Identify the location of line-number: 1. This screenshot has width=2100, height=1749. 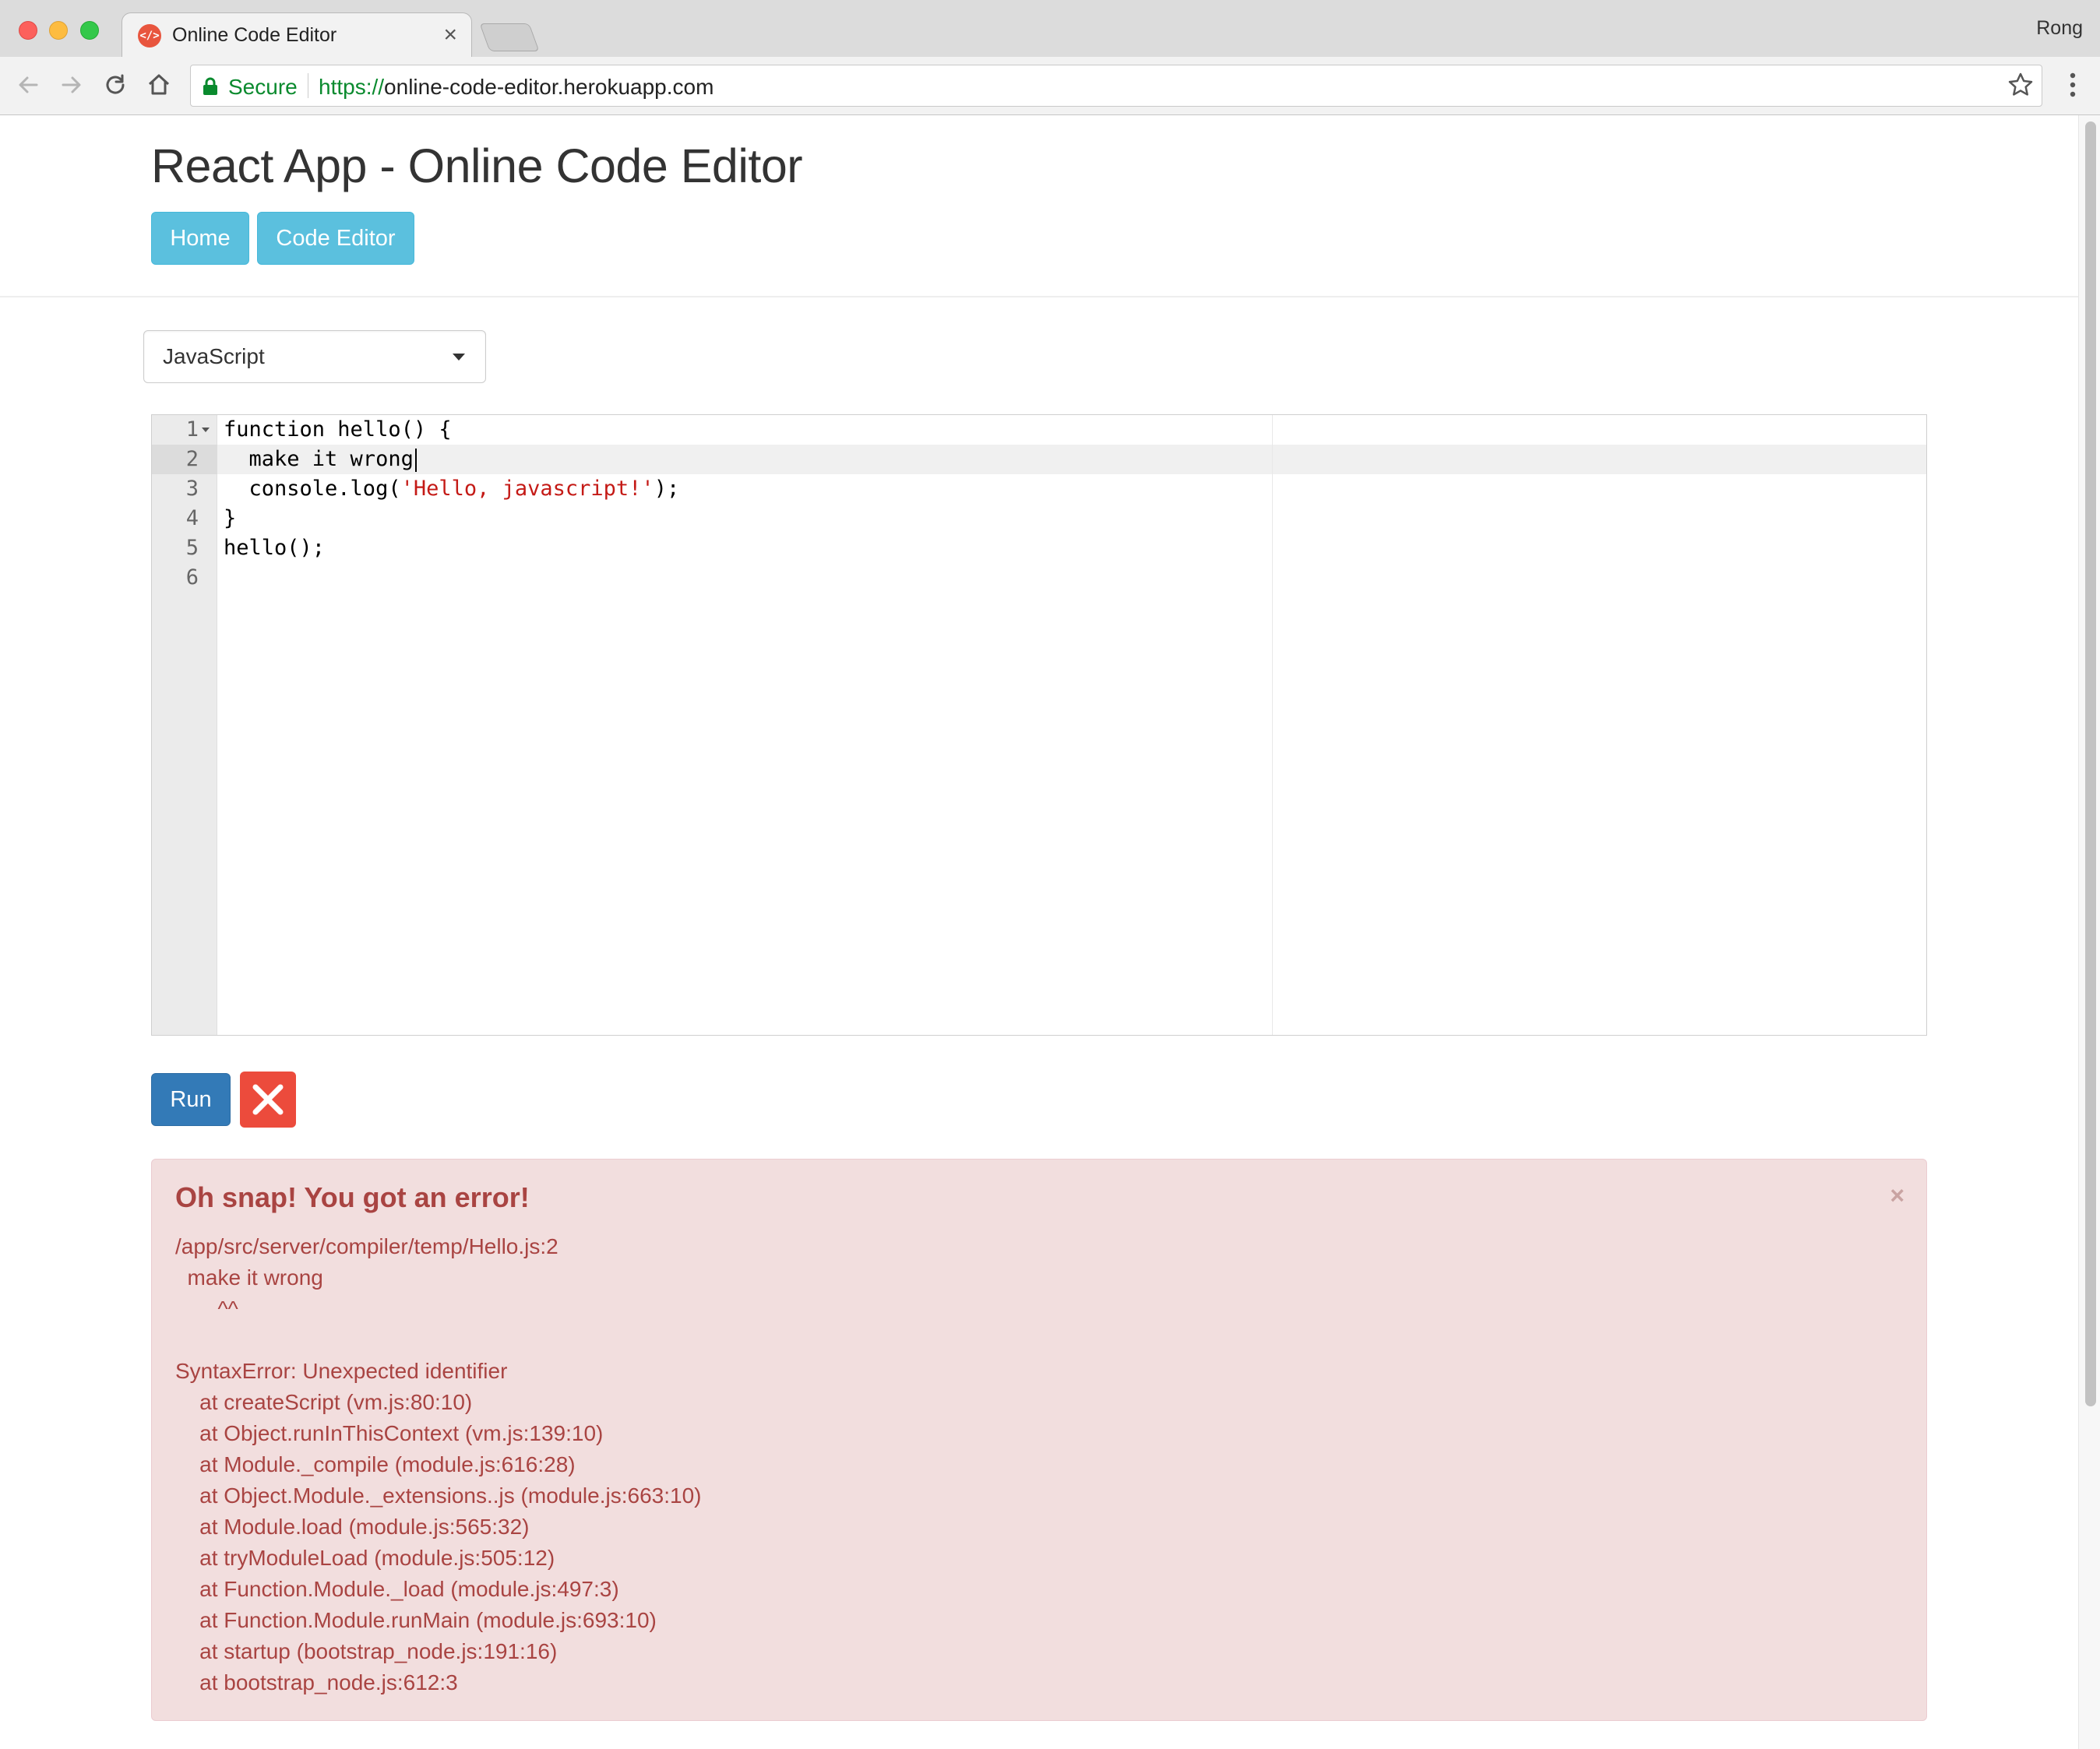
(192, 429).